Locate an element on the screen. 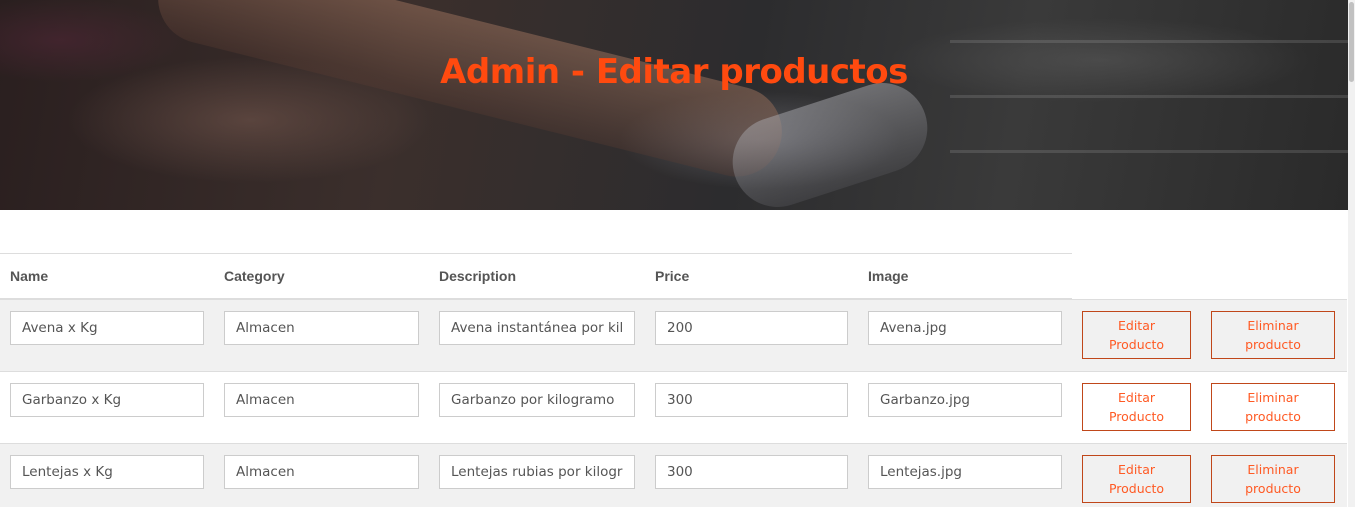 The height and width of the screenshot is (507, 1355). table-header-row: Name Category Description Price Image is located at coordinates (673, 276).